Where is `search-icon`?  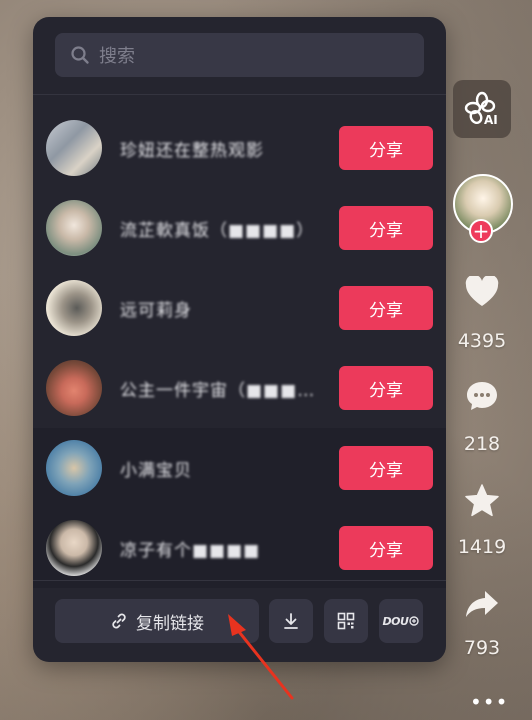 search-icon is located at coordinates (80, 55).